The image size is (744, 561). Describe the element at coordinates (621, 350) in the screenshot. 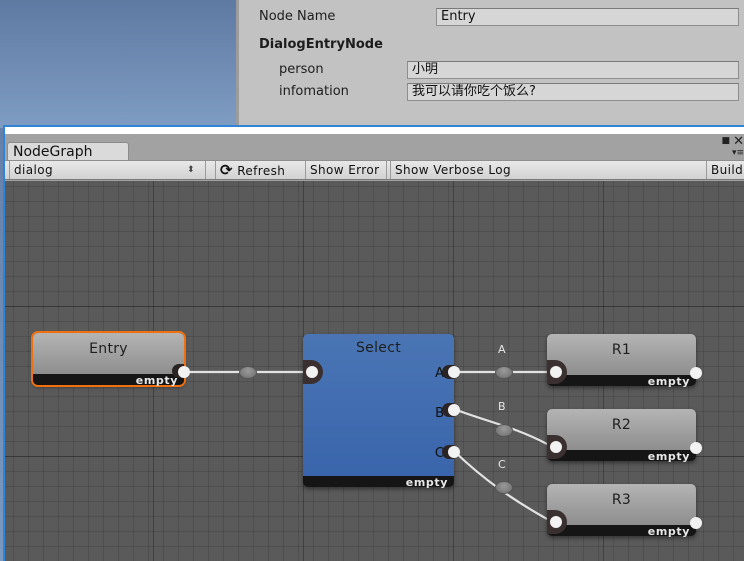

I see `node-title: R1` at that location.